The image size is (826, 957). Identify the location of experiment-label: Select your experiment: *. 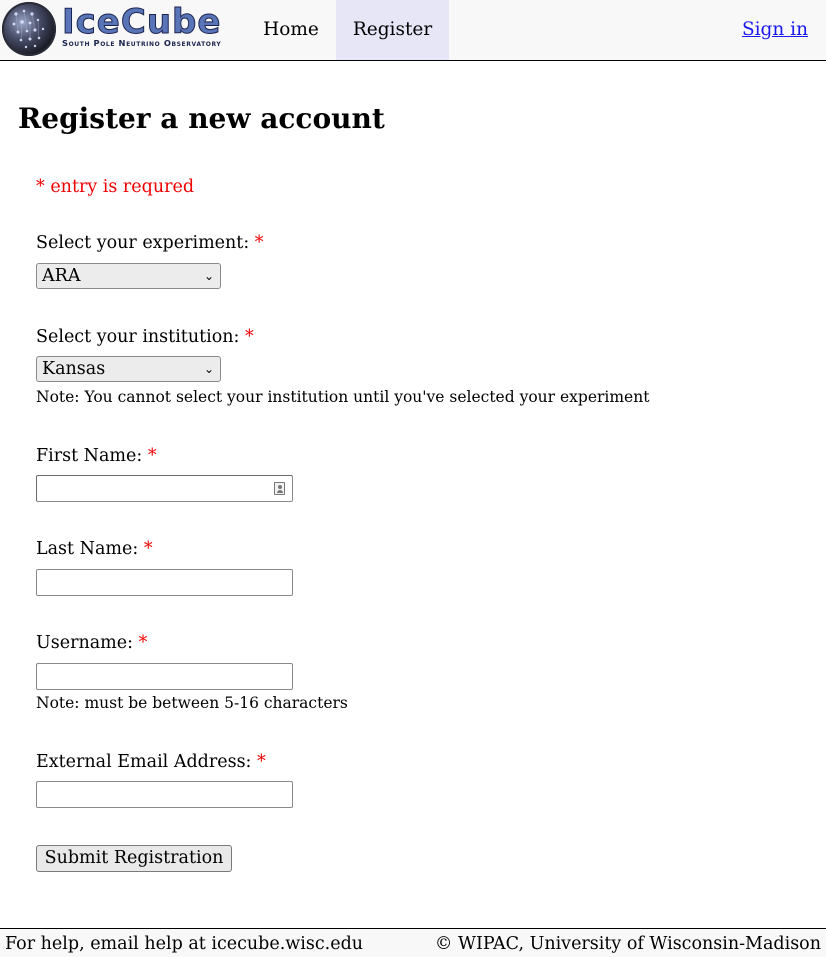
(150, 243).